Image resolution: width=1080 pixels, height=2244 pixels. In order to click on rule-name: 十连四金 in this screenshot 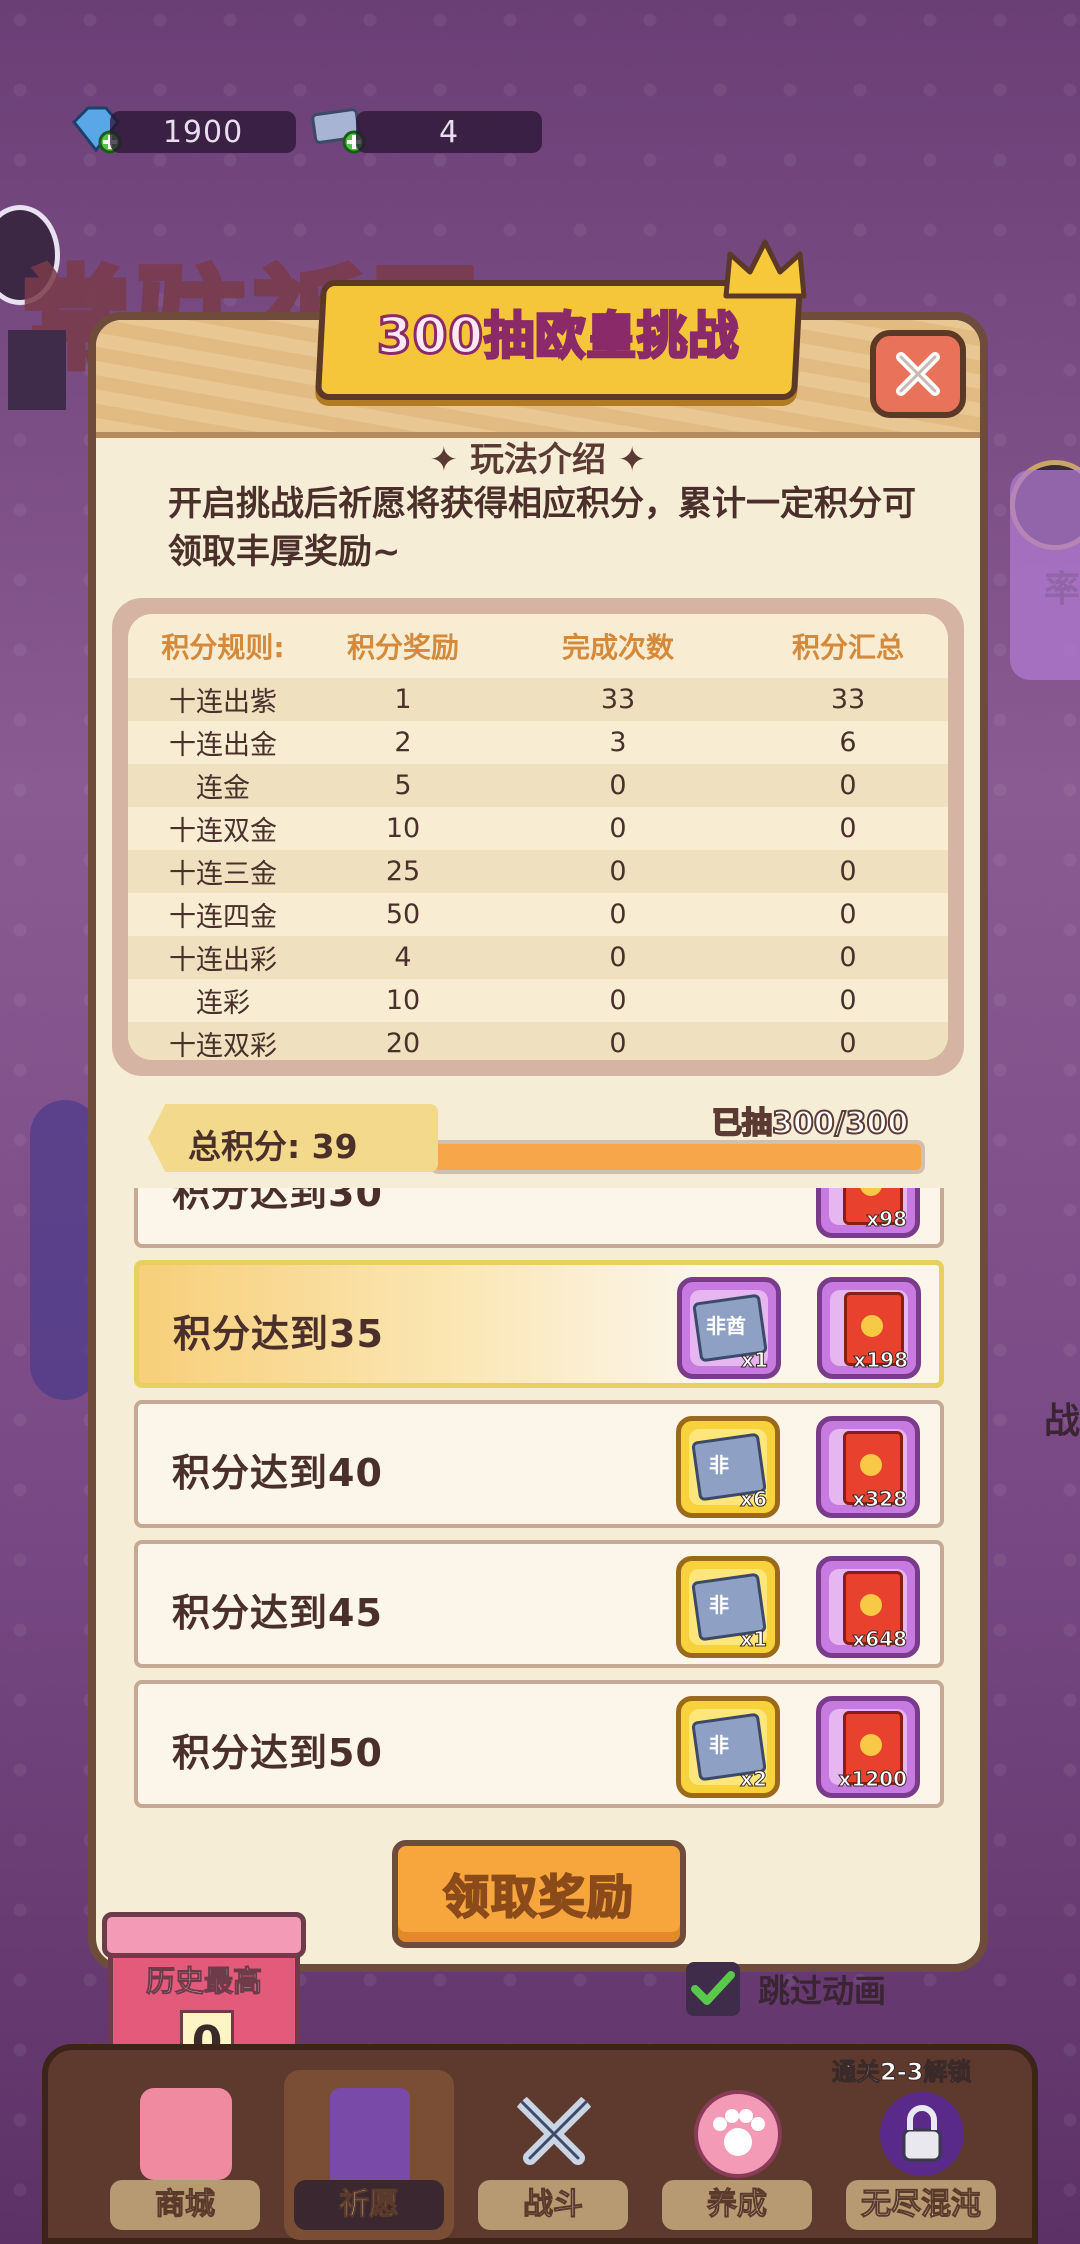, I will do `click(223, 917)`.